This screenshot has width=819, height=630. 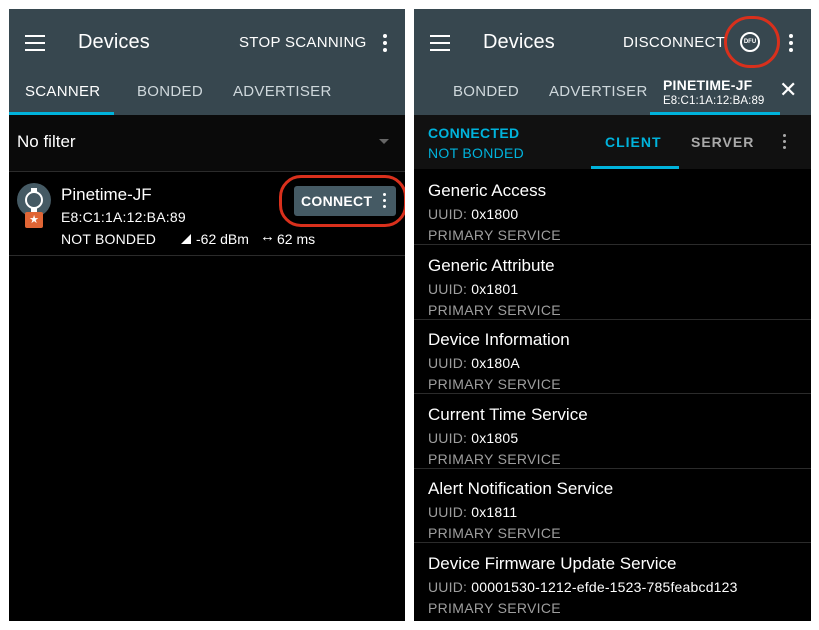 I want to click on dfu-icon: DFU, so click(x=750, y=42).